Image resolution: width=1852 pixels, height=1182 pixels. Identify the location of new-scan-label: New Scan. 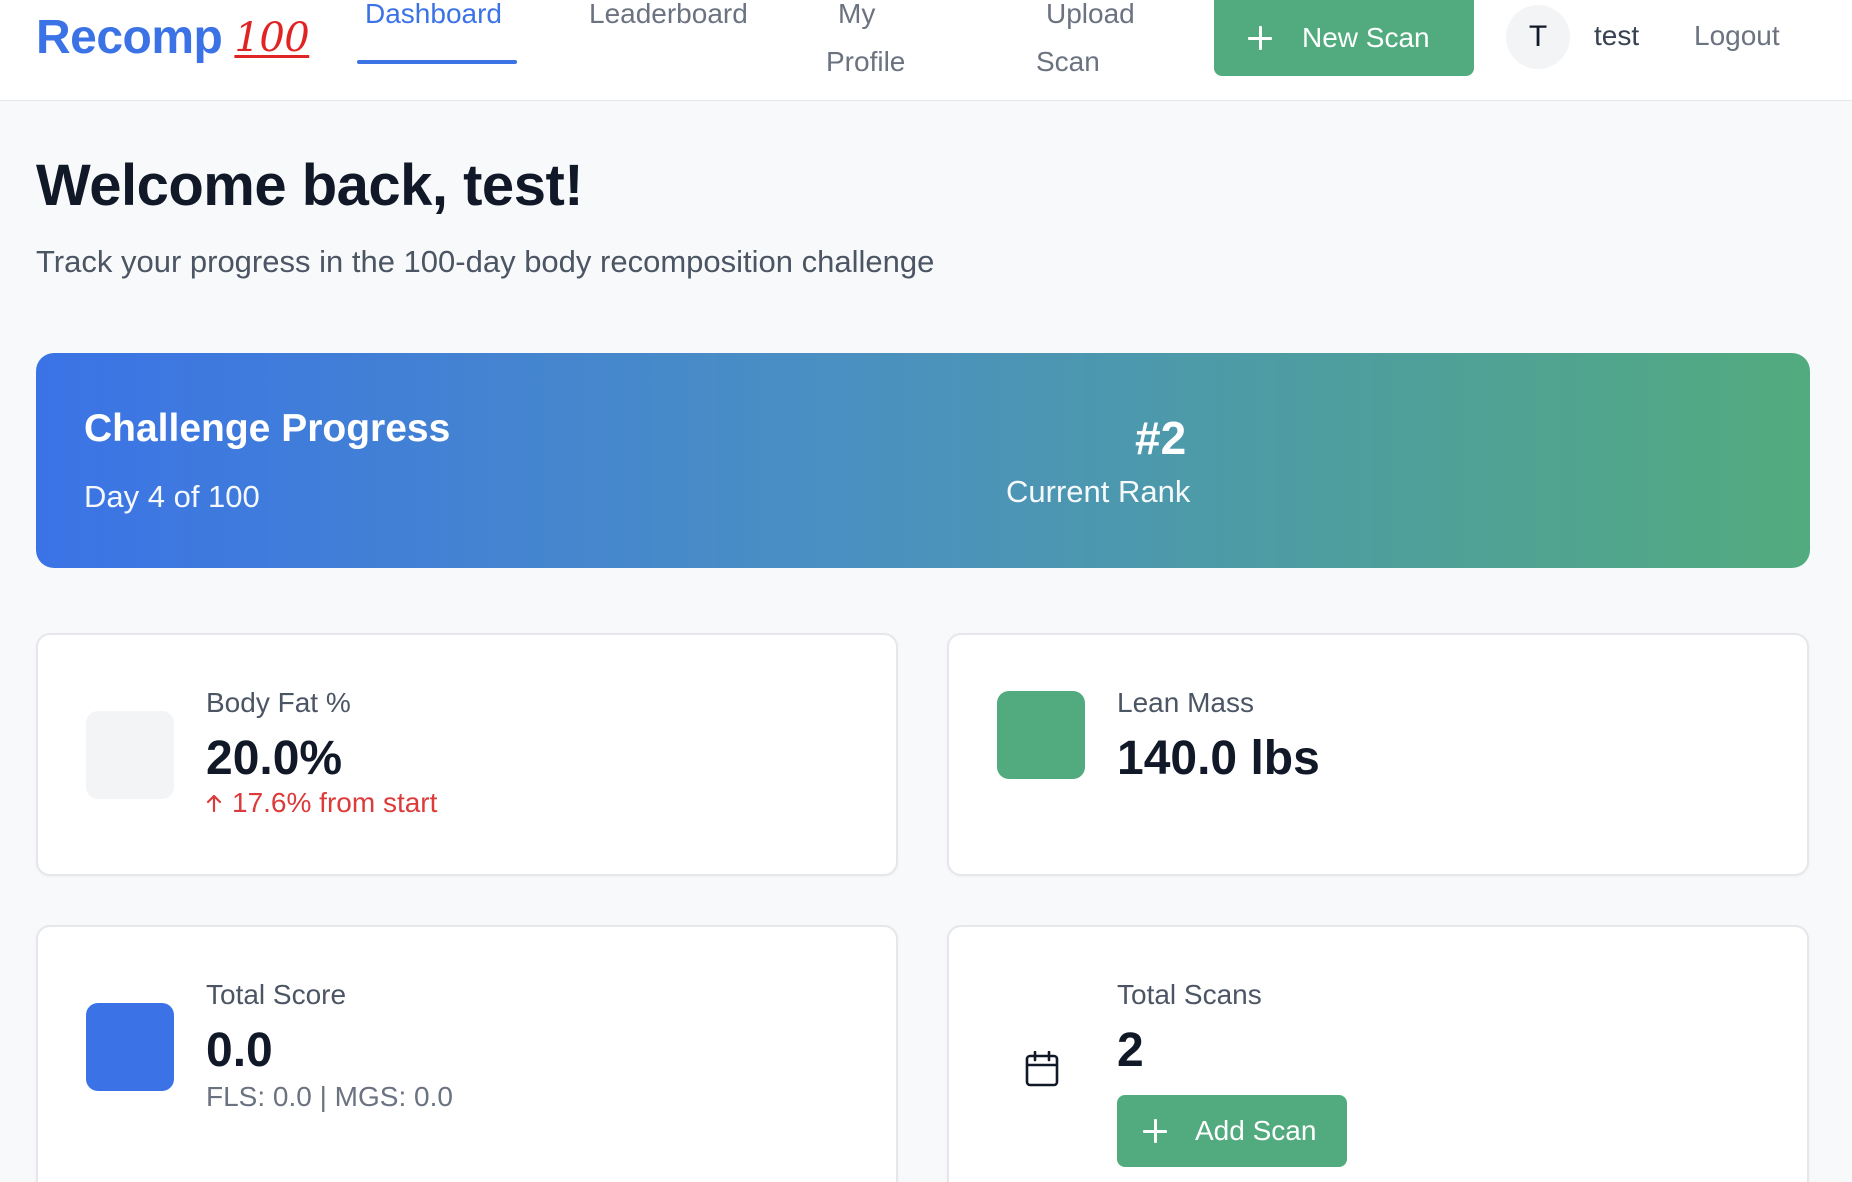
(1366, 37).